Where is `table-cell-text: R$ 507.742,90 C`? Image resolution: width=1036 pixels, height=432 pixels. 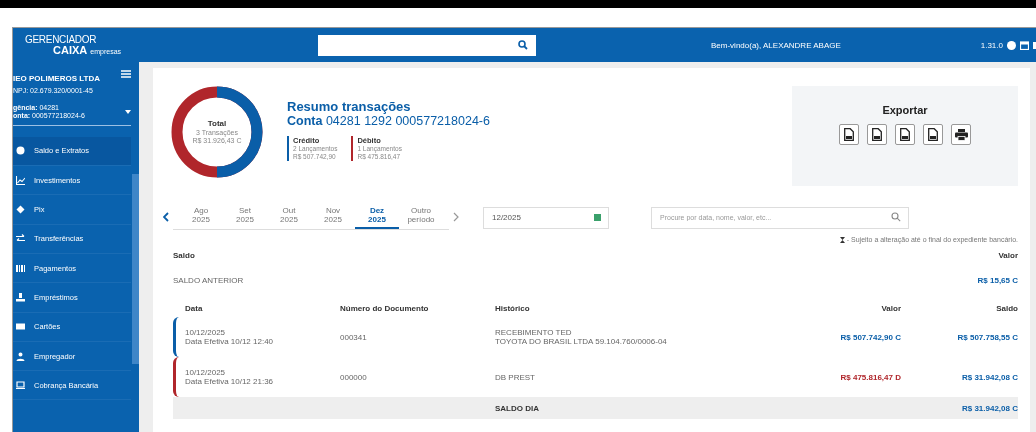
table-cell-text: R$ 507.742,90 C is located at coordinates (870, 337).